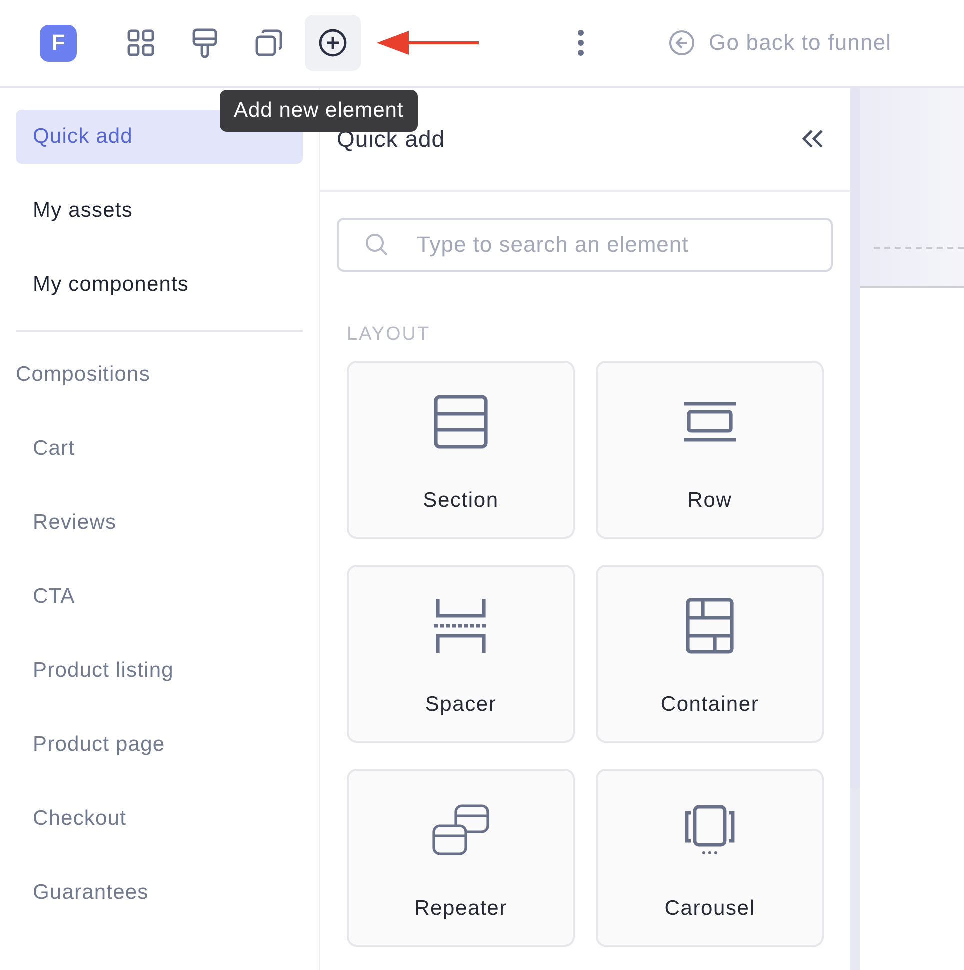 The width and height of the screenshot is (964, 970). What do you see at coordinates (84, 375) in the screenshot?
I see `group-heading: Compositions` at bounding box center [84, 375].